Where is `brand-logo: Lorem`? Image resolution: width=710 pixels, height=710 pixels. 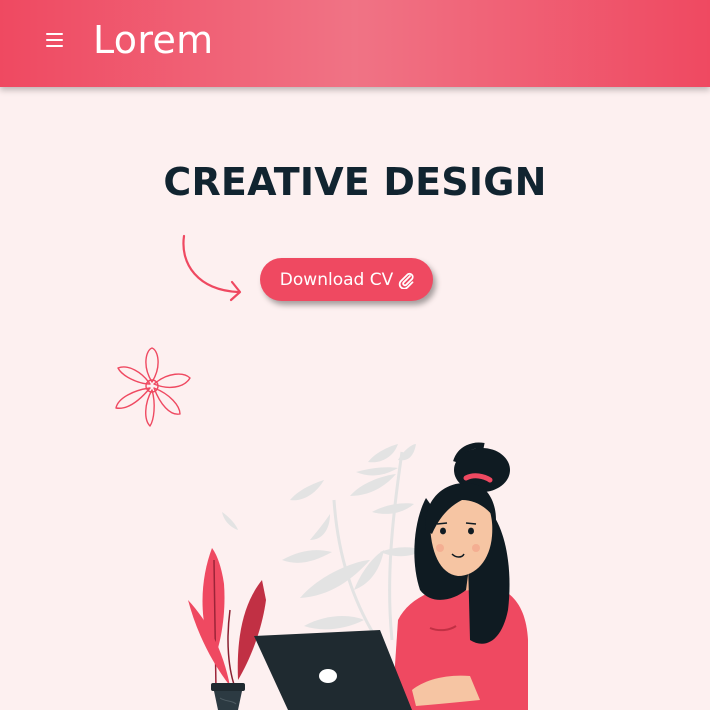
brand-logo: Lorem is located at coordinates (153, 40).